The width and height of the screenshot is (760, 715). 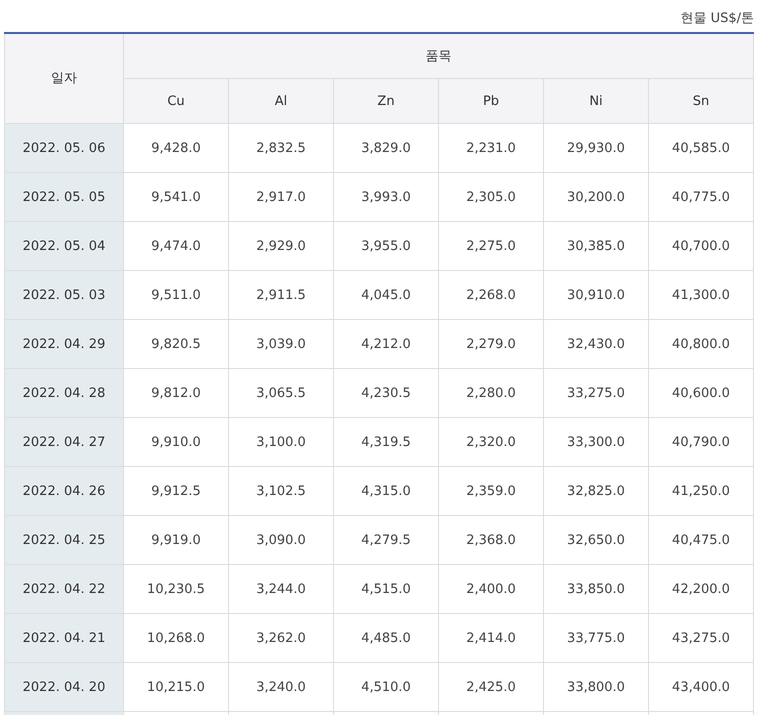 What do you see at coordinates (64, 148) in the screenshot?
I see `date-cell: 2022. 05. 06` at bounding box center [64, 148].